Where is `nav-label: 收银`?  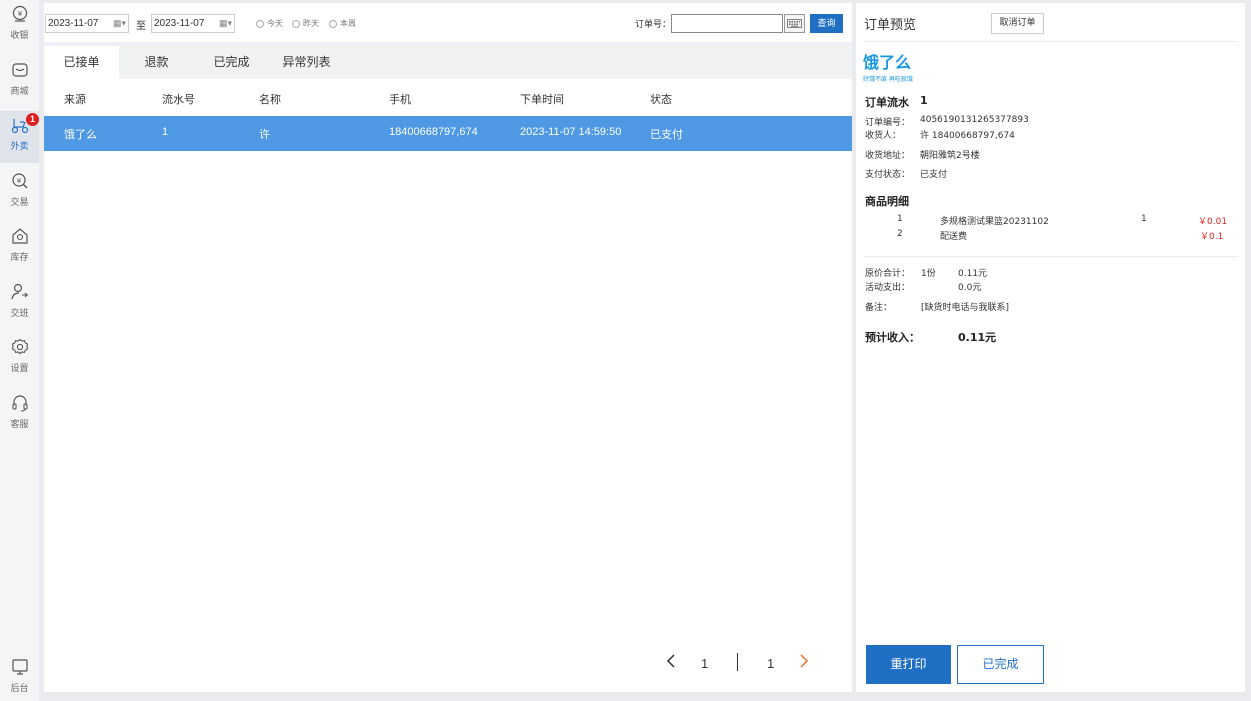
nav-label: 收银 is located at coordinates (19, 36).